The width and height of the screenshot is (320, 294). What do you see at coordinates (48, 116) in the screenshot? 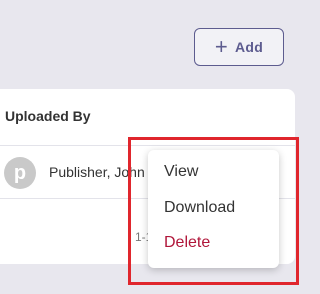
I see `column-header-uploaded-by: Uploaded By` at bounding box center [48, 116].